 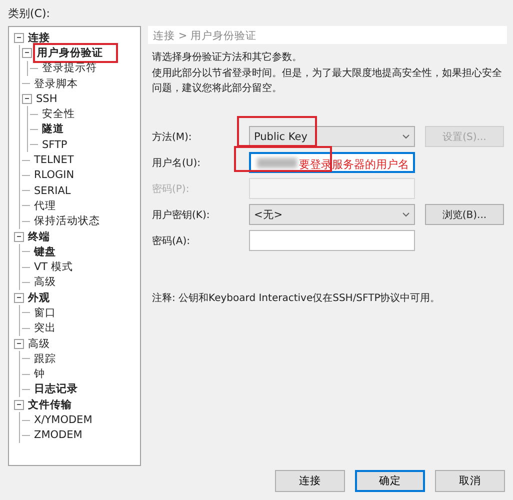 I want to click on tree-item: 外观, so click(x=39, y=297).